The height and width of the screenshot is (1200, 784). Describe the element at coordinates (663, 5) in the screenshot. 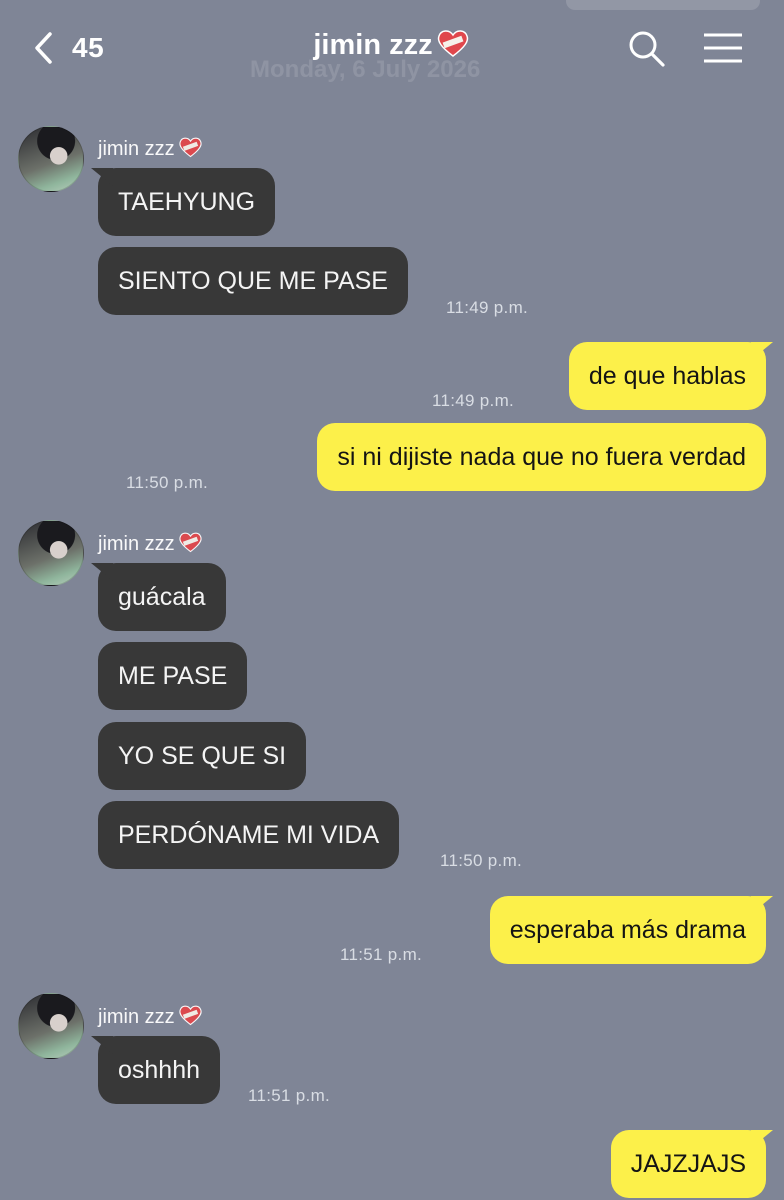

I see `notification-remnant` at that location.